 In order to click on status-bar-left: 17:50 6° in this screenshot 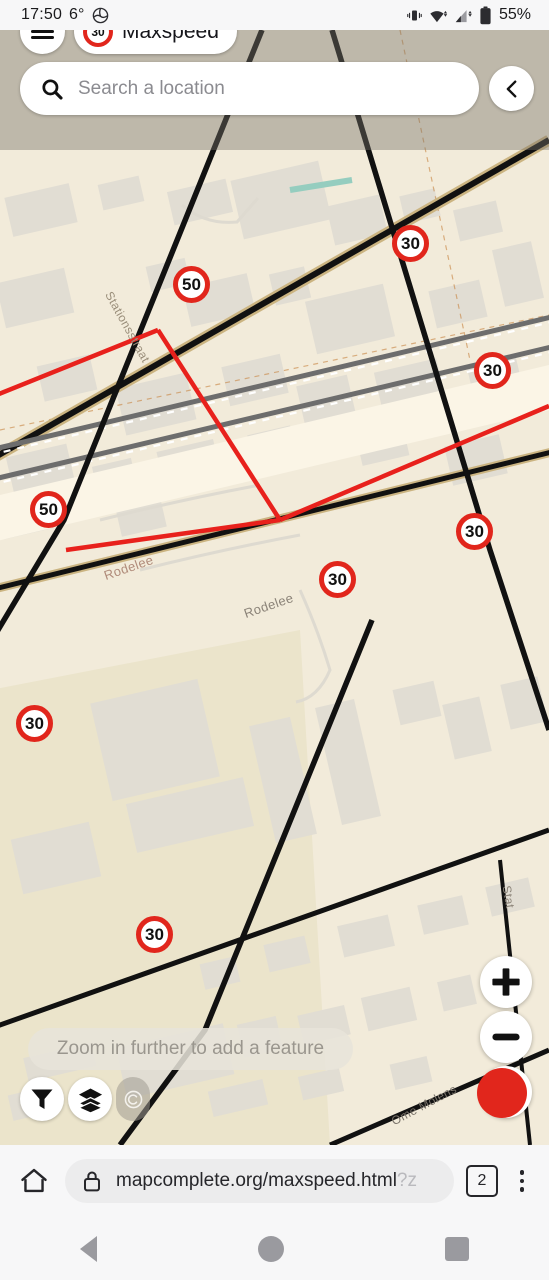, I will do `click(55, 15)`.